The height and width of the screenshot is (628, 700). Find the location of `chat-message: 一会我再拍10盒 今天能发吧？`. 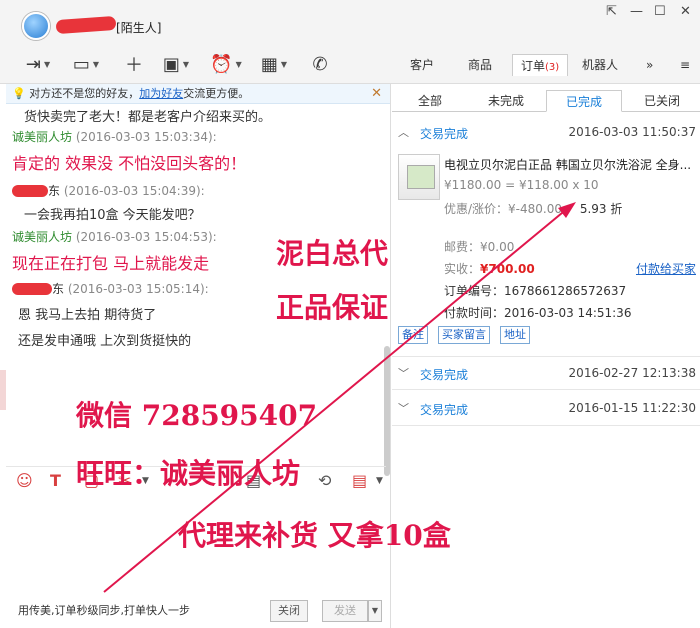

chat-message: 一会我再拍10盒 今天能发吧？ is located at coordinates (112, 215).